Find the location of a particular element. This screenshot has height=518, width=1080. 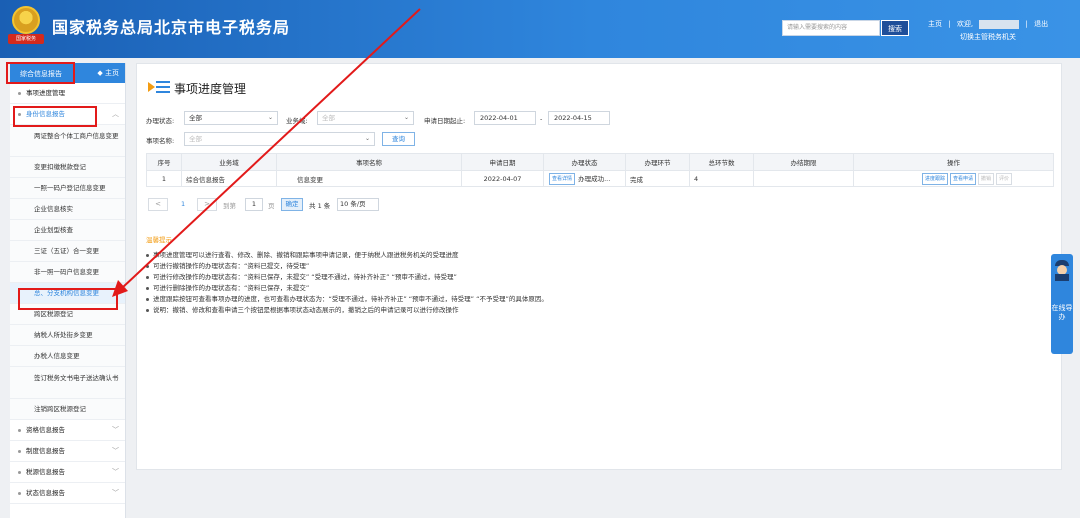

track-progress-button: 进度跟踪 is located at coordinates (934, 178).